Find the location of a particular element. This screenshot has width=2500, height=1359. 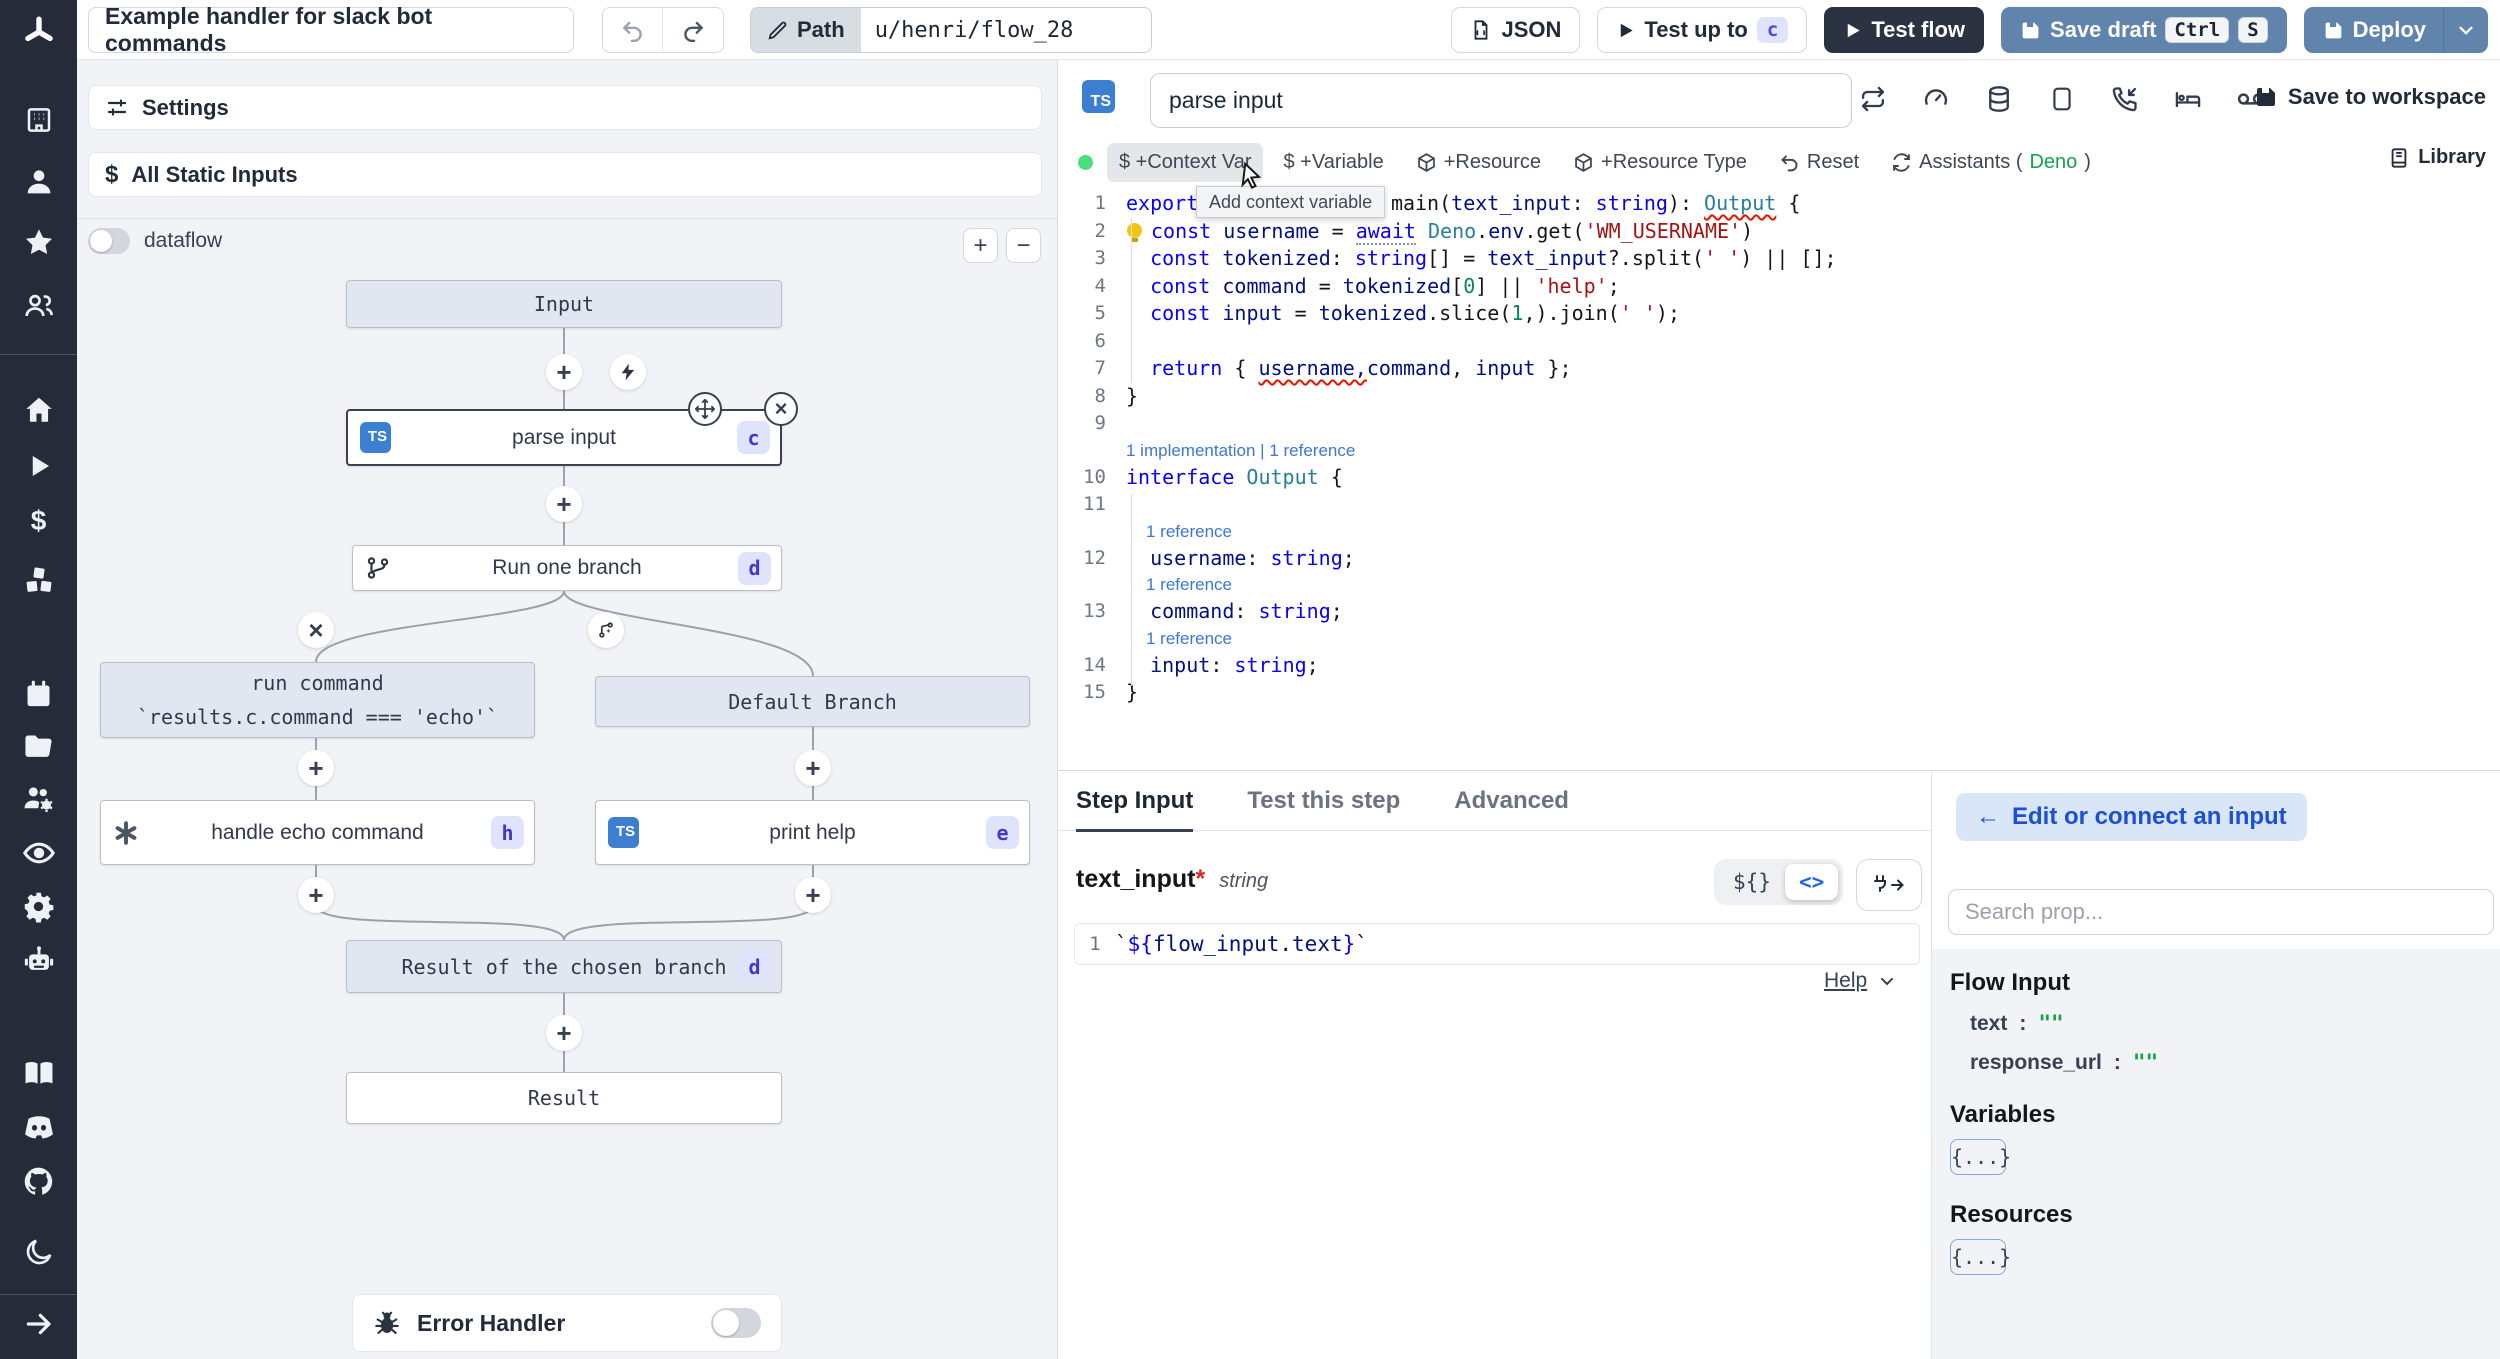

tab-advanced: Advanced is located at coordinates (1511, 801).